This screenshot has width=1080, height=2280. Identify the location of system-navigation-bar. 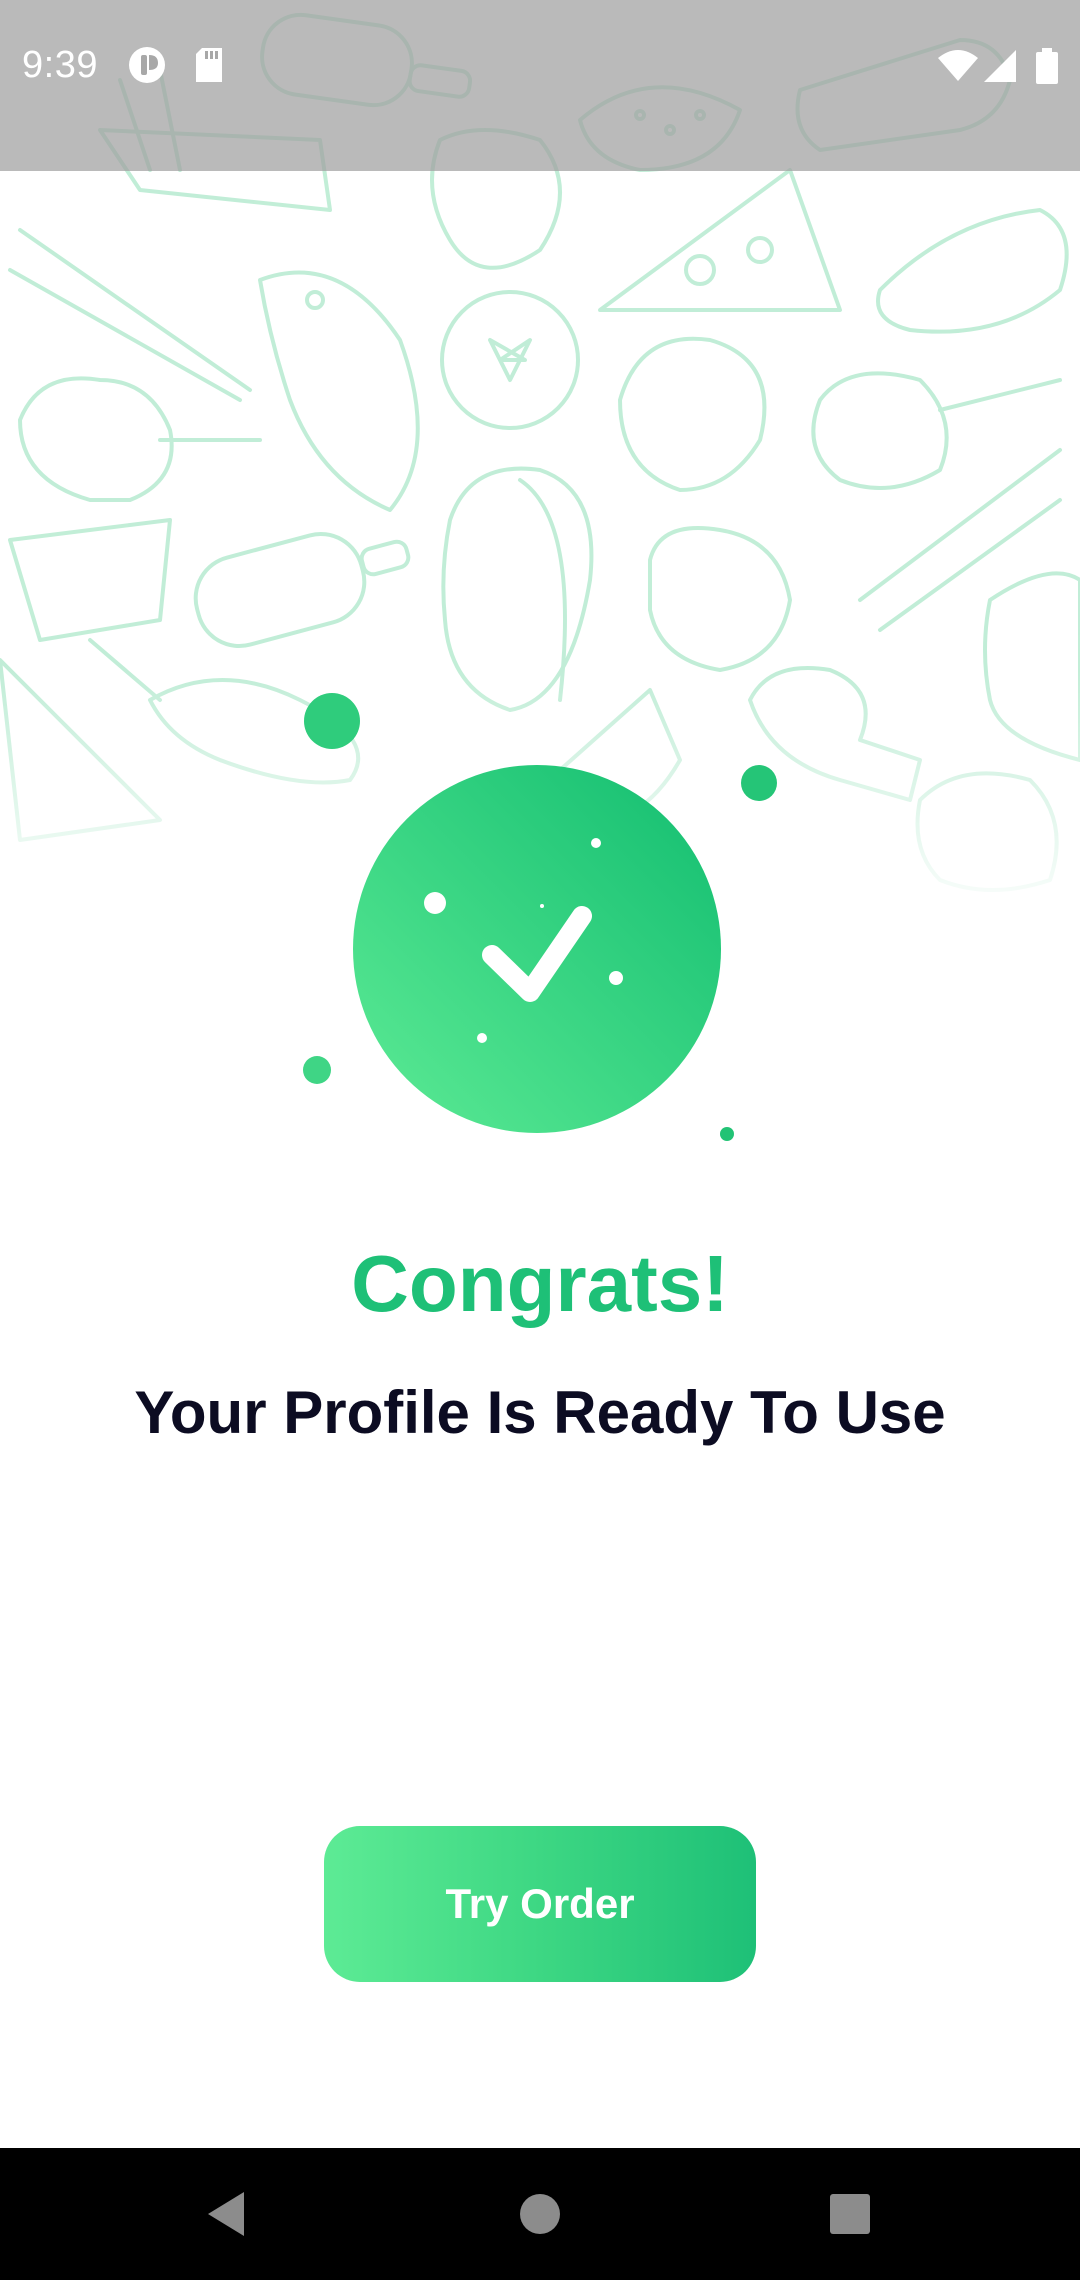
(540, 2214).